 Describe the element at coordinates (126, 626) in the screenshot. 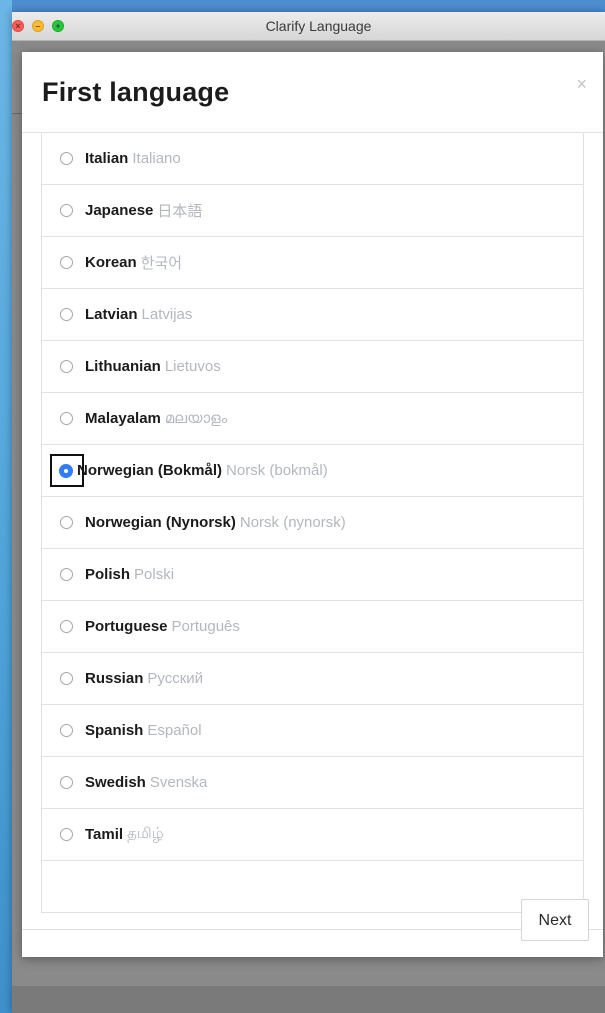

I see `language-name: Portuguese` at that location.